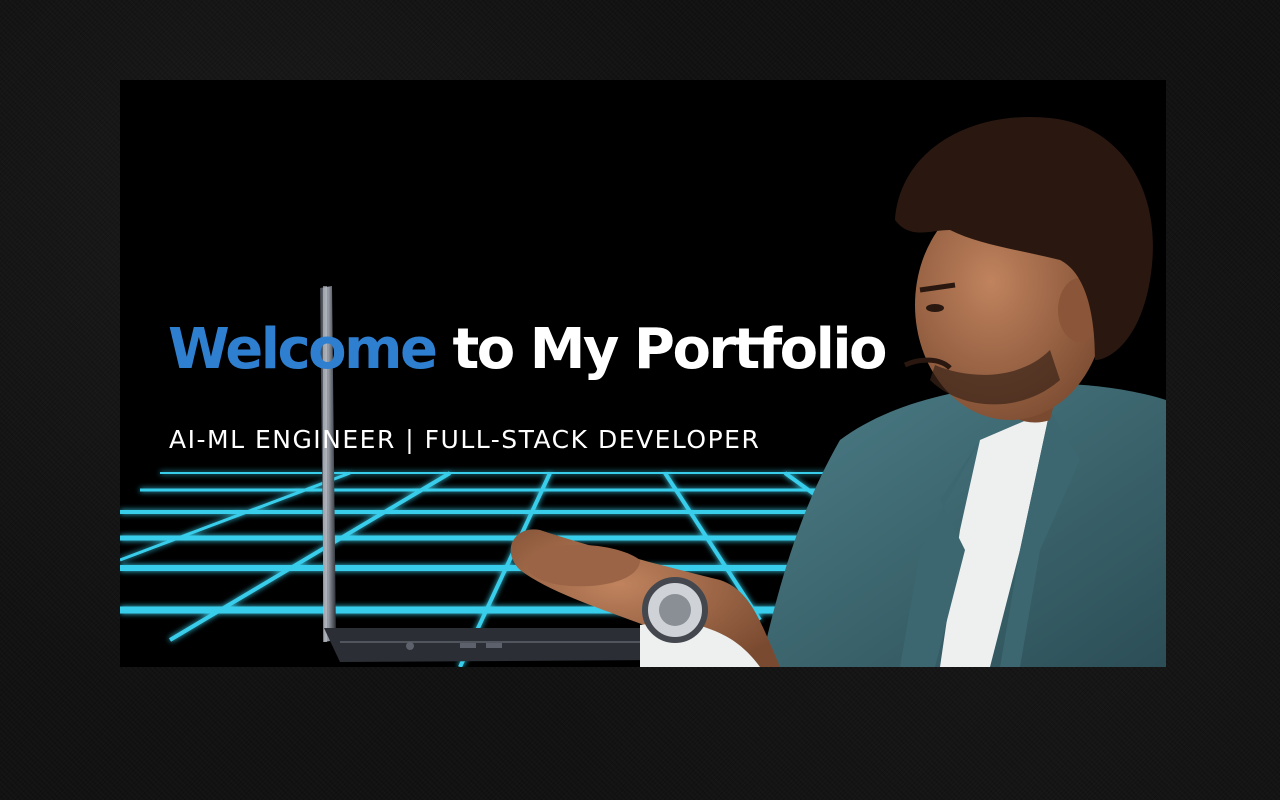 Image resolution: width=1280 pixels, height=800 pixels. Describe the element at coordinates (465, 439) in the screenshot. I see `role-subtitle: AI-ML ENGINEER | FULL-STACK DEVELOPER` at that location.